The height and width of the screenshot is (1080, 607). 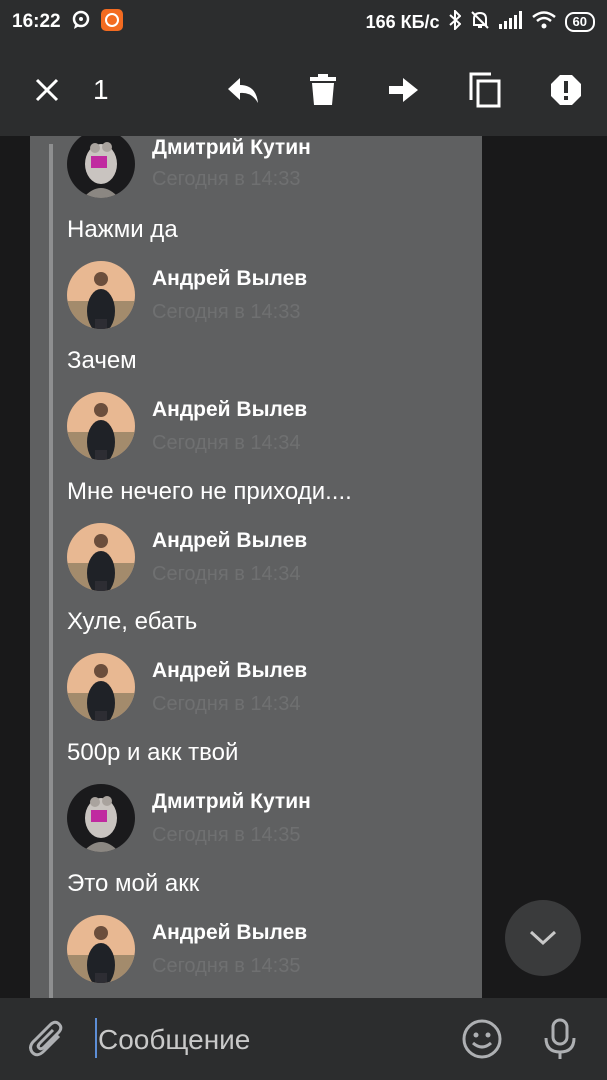 I want to click on reply-button, so click(x=243, y=90).